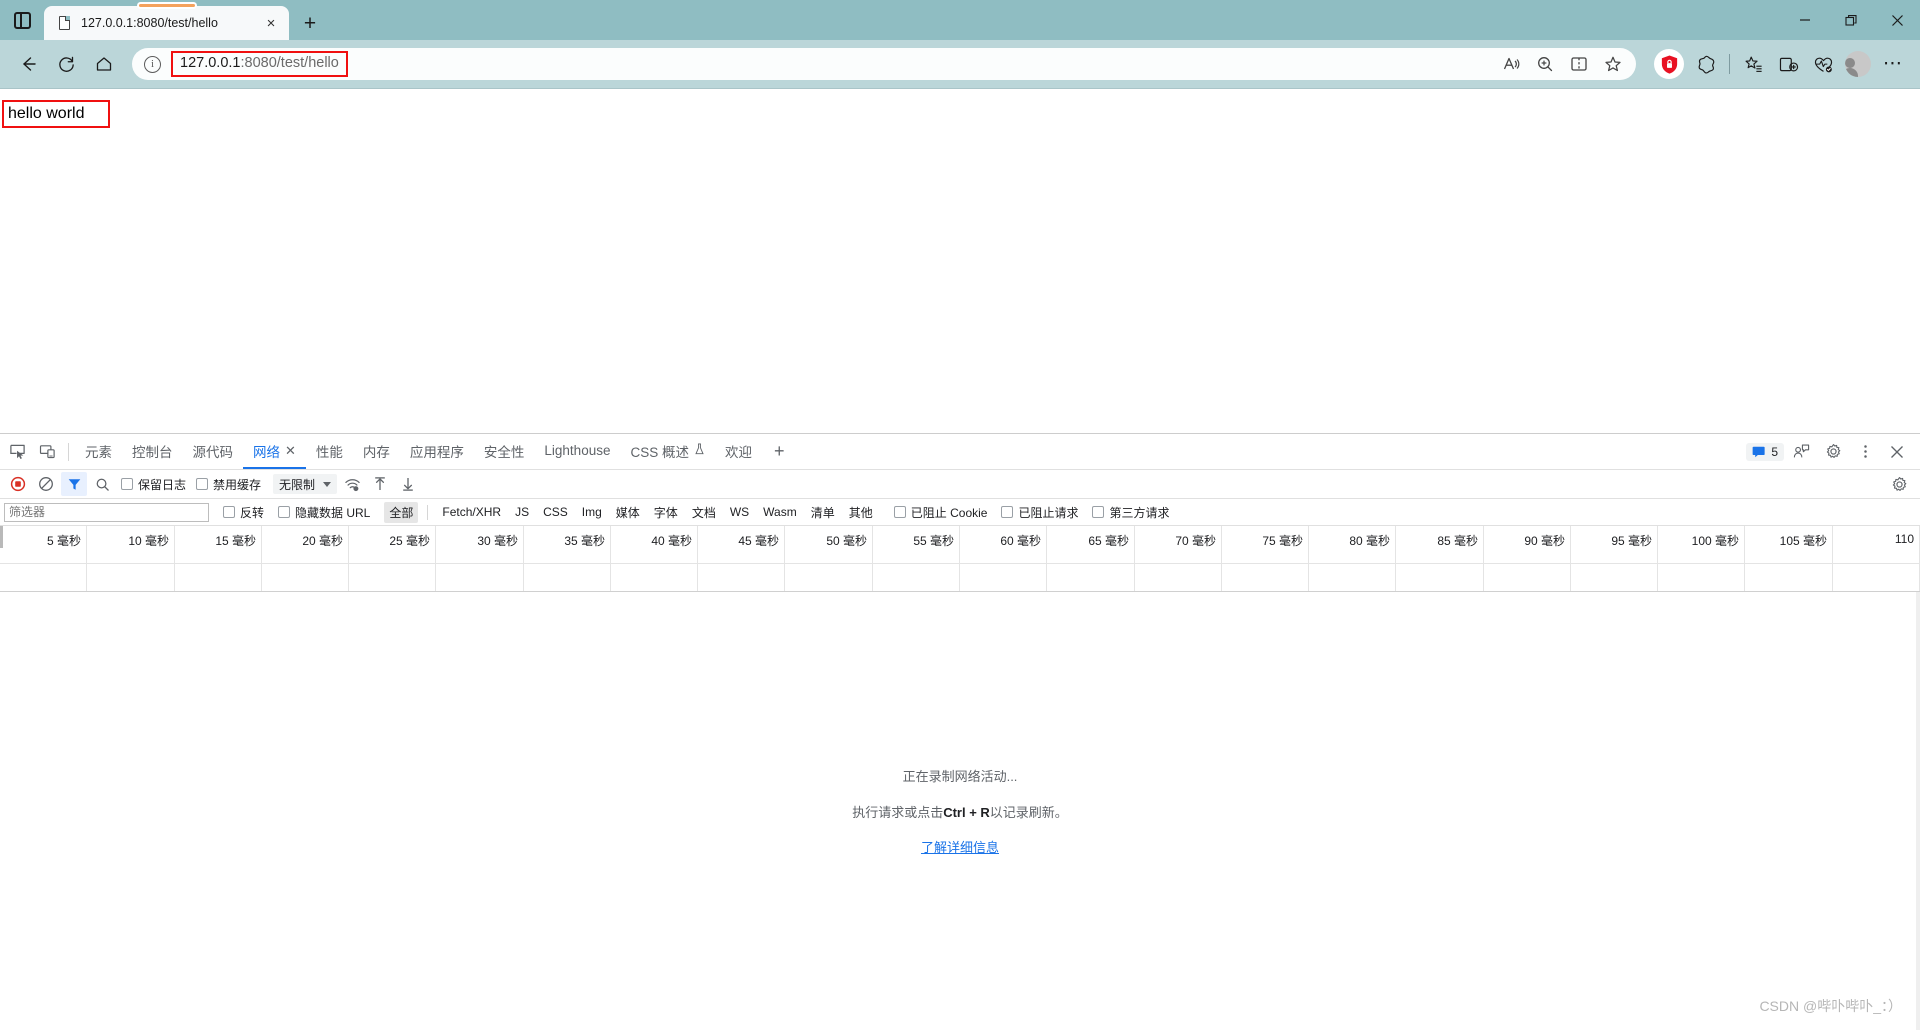 Image resolution: width=1920 pixels, height=1030 pixels. I want to click on type-filter-font: 字体, so click(666, 512).